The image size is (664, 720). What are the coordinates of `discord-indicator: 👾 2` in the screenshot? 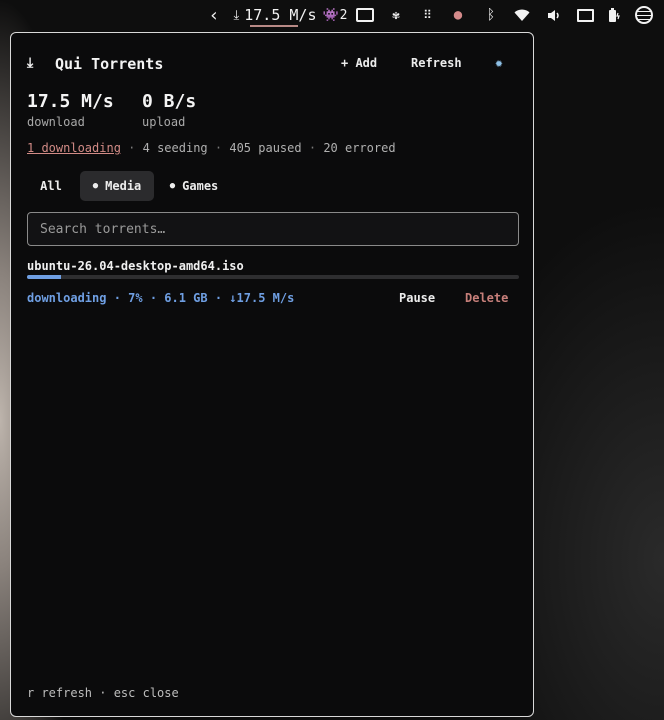 It's located at (335, 15).